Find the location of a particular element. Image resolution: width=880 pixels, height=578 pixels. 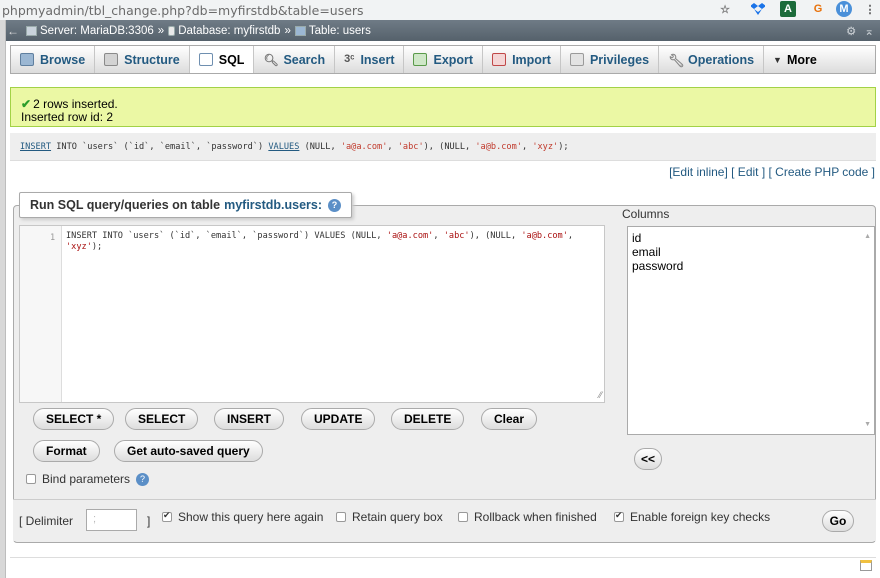

foreign-key-checks-checkbox is located at coordinates (619, 516).